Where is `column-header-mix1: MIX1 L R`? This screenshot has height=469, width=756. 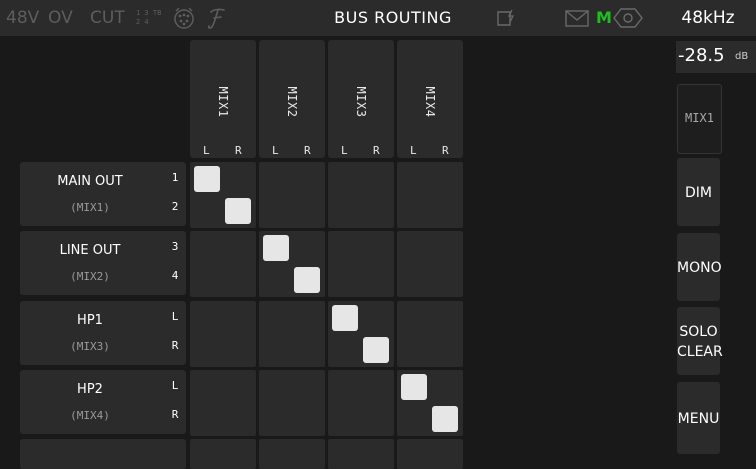 column-header-mix1: MIX1 L R is located at coordinates (223, 99).